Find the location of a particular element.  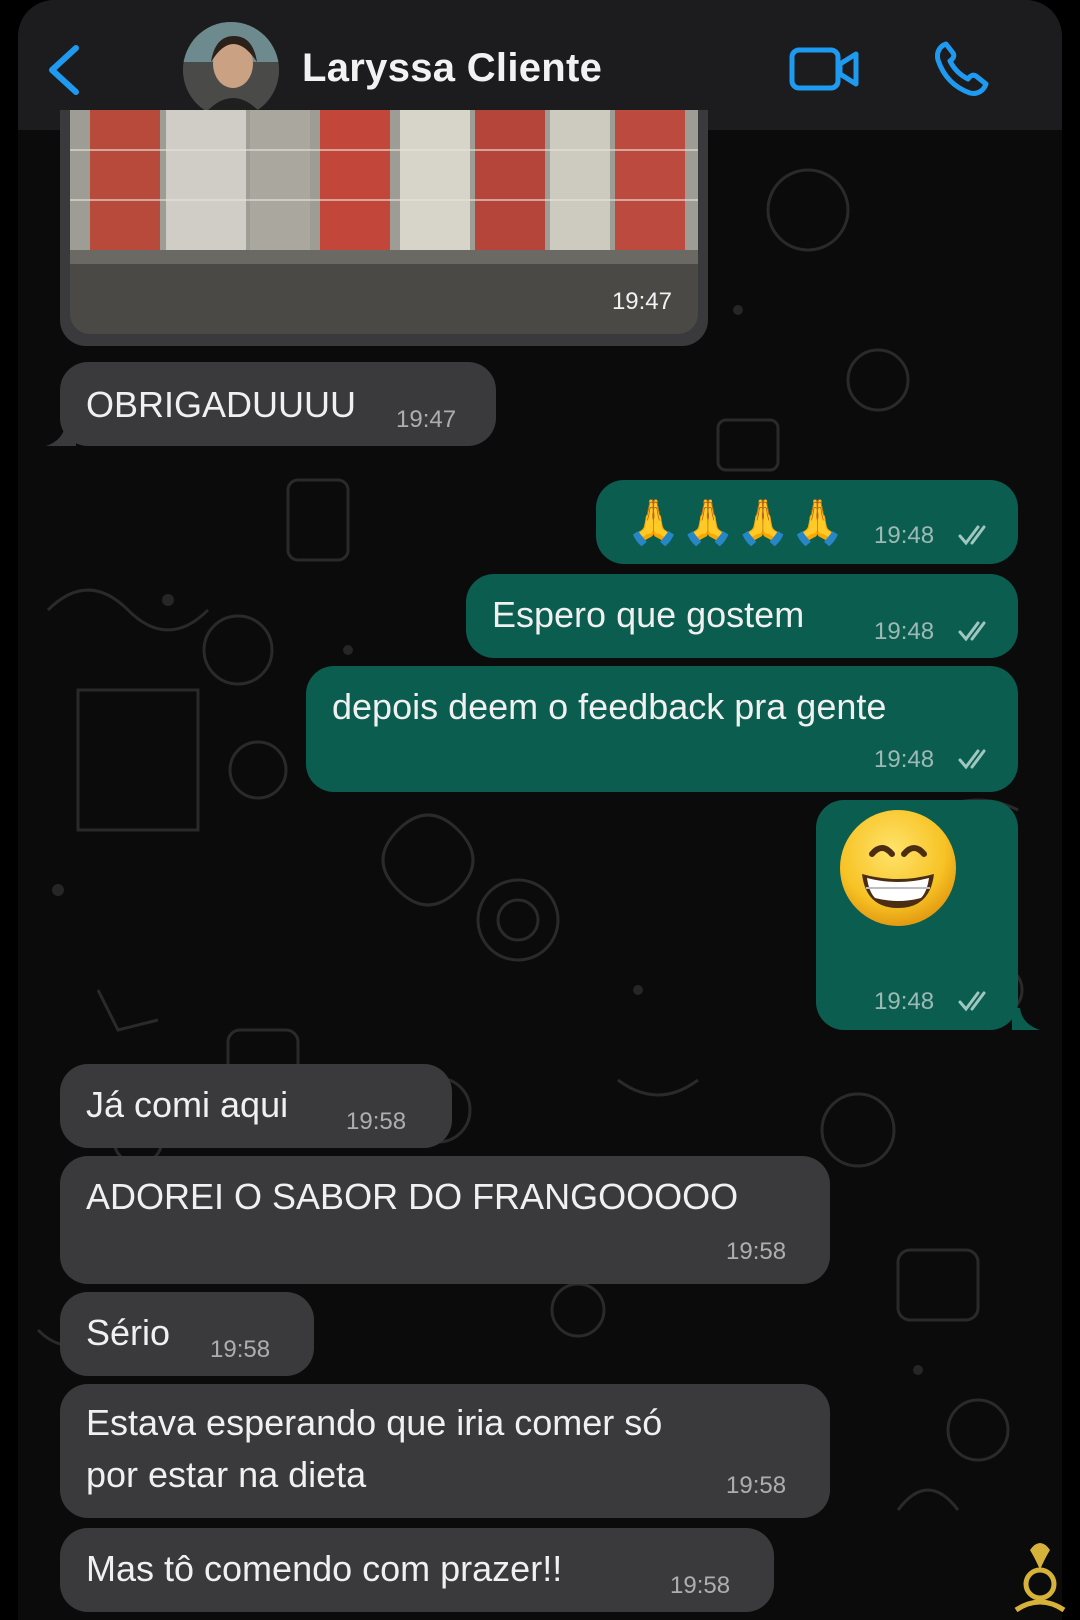

outgoing-message: Espero que gostem 19:48 is located at coordinates (742, 616).